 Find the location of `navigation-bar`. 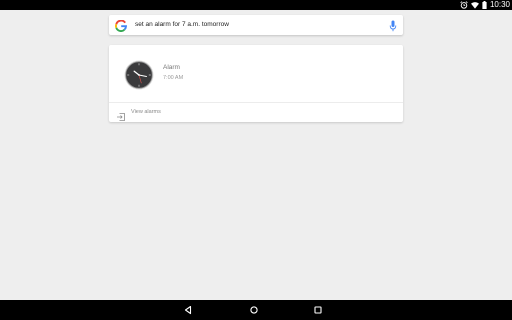

navigation-bar is located at coordinates (256, 310).